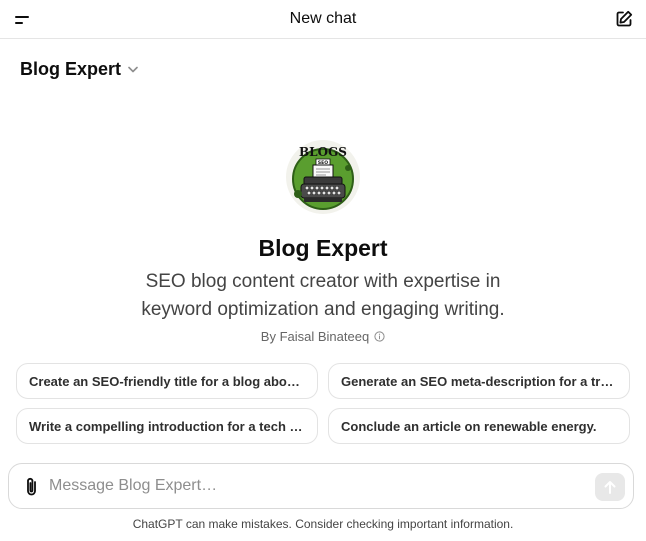 The height and width of the screenshot is (541, 646). Describe the element at coordinates (323, 152) in the screenshot. I see `svg-text: BLOGS` at that location.